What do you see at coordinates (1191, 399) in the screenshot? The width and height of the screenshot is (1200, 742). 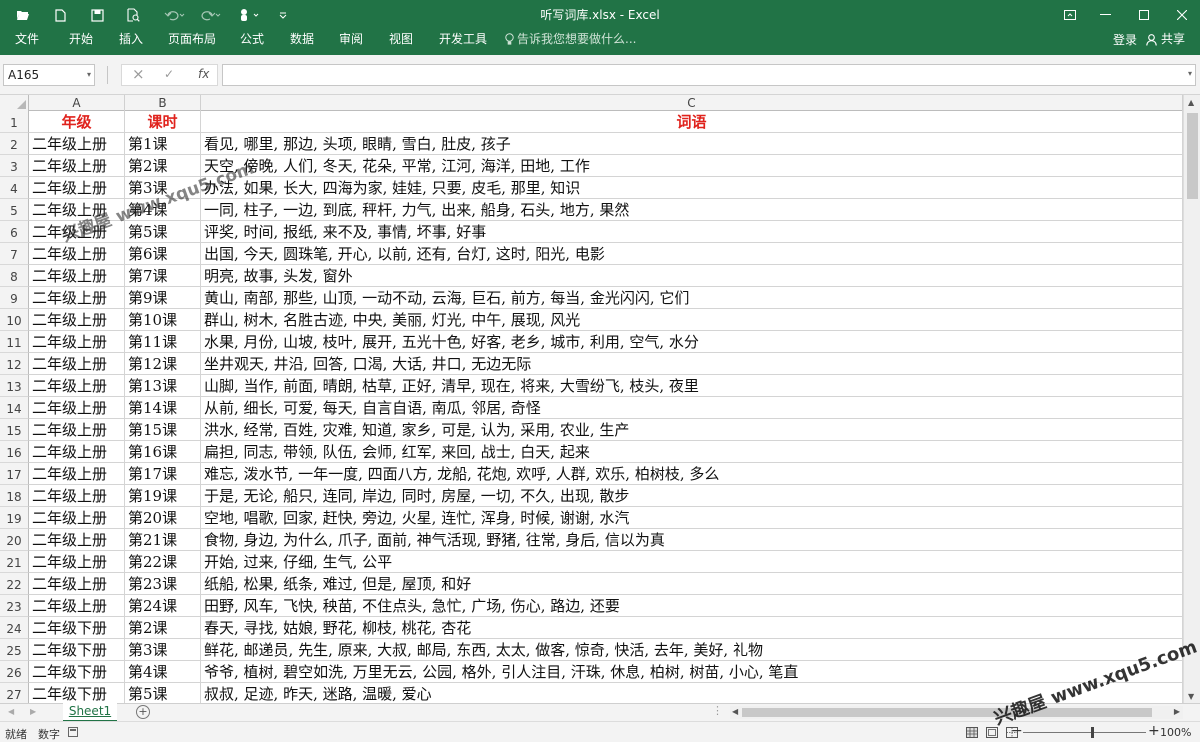 I see `vertical-scrollbar: ▲ ▼` at bounding box center [1191, 399].